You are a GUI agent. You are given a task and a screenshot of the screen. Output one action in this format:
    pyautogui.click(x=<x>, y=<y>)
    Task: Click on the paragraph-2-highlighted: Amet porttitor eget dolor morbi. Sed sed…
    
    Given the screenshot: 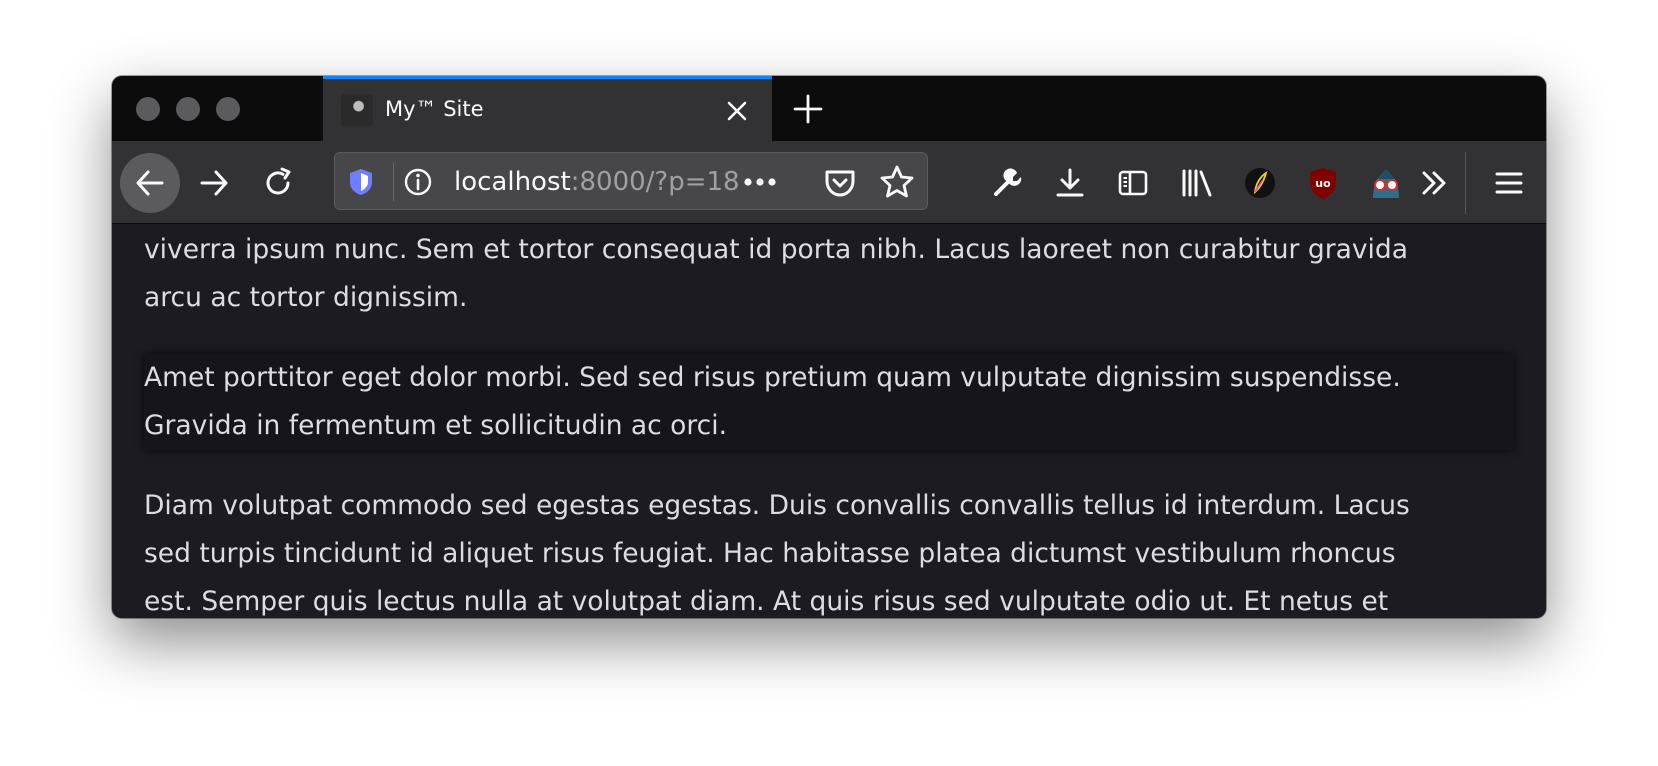 What is the action you would take?
    pyautogui.click(x=829, y=402)
    